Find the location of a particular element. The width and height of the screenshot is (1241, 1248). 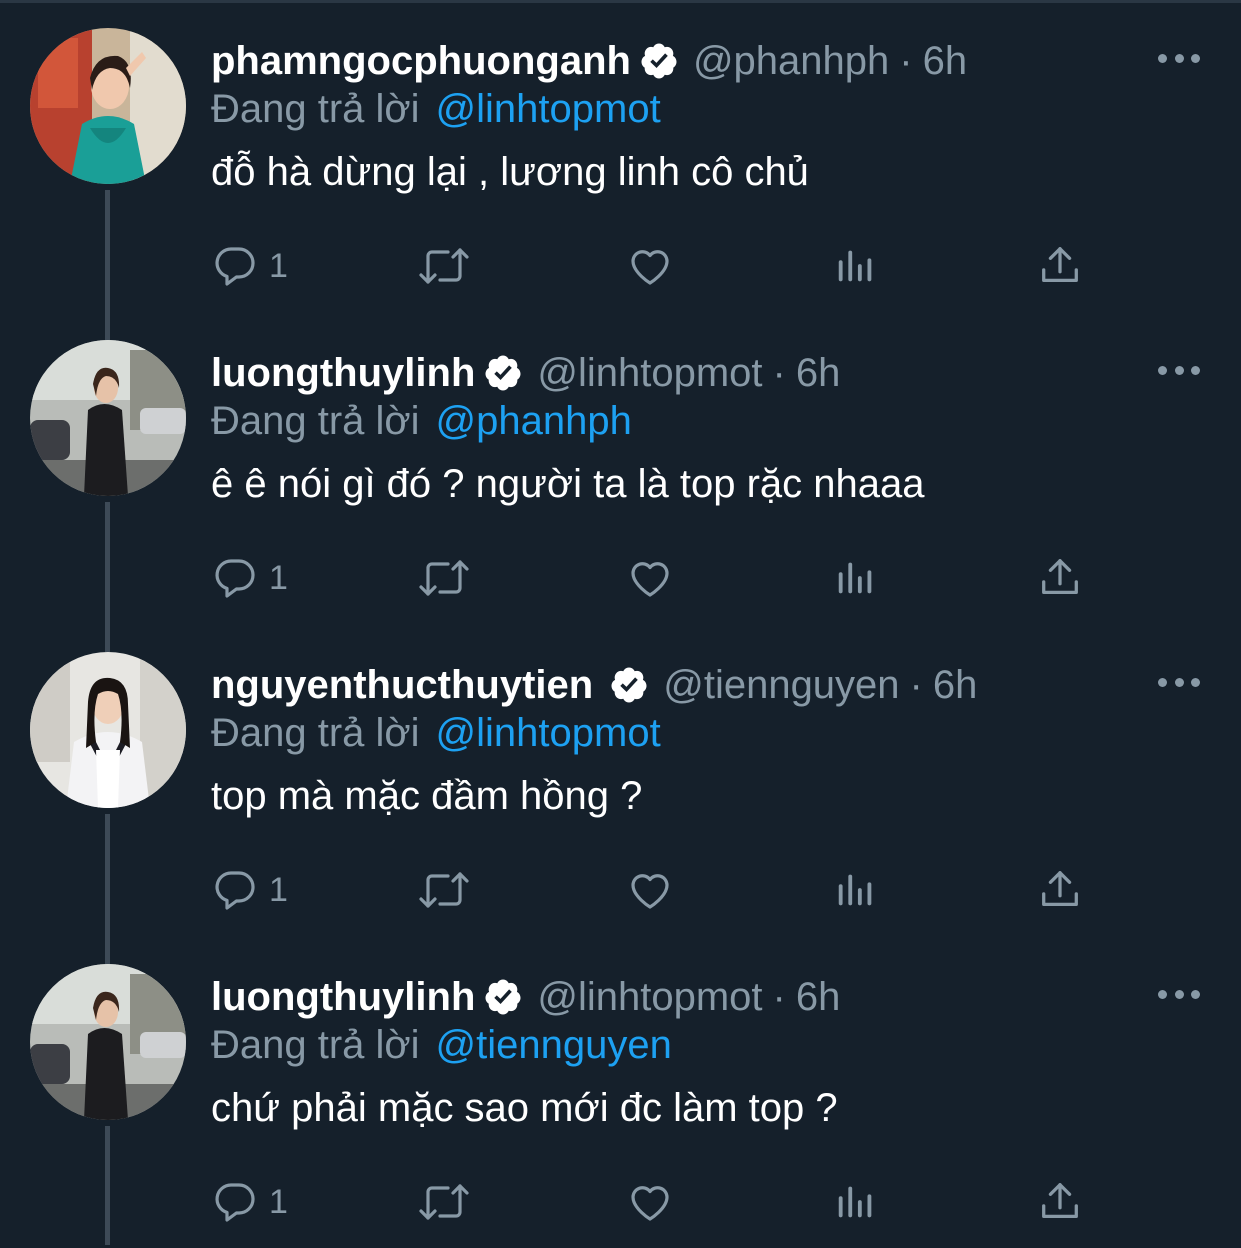

tweet-text: đỗ hà dừng lại , lương linh cô chủ is located at coordinates (510, 172).